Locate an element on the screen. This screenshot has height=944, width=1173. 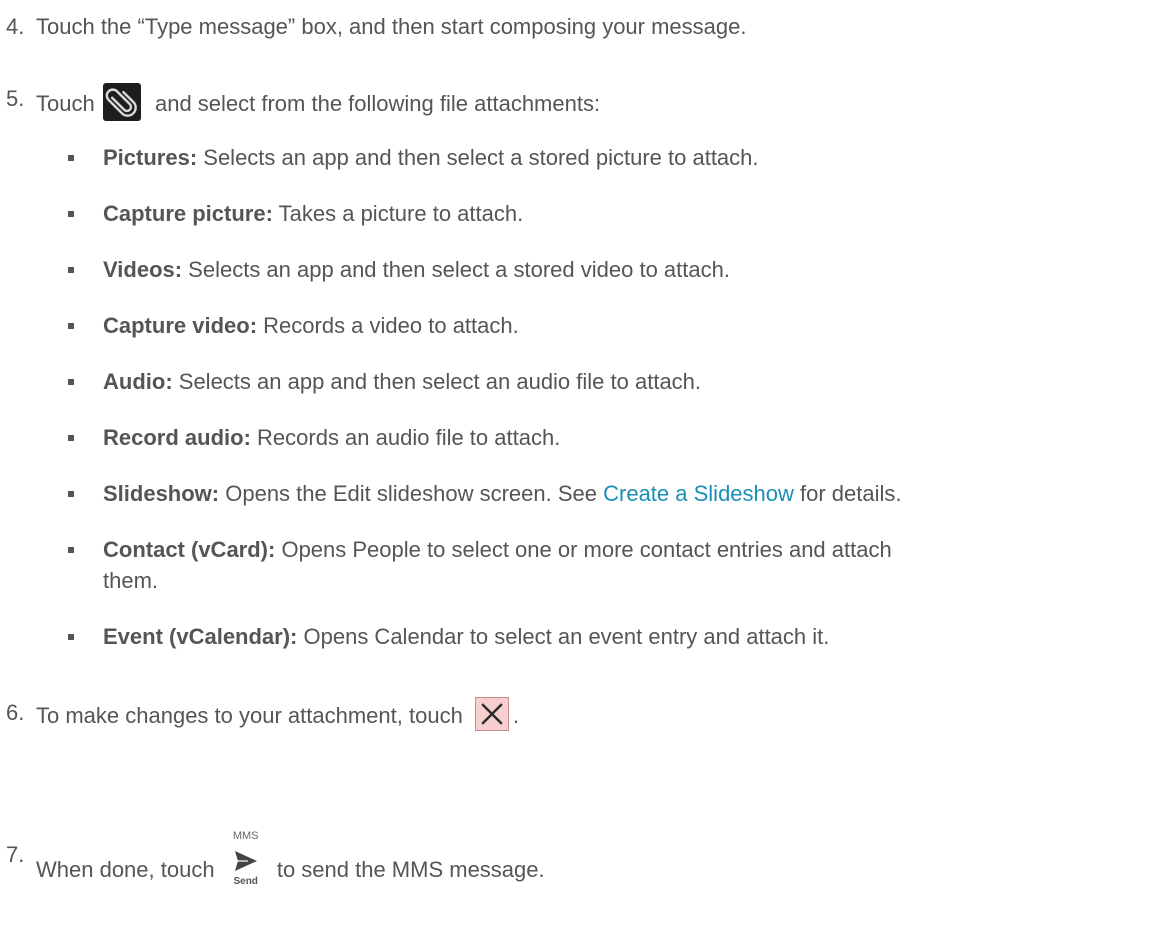
step-number: 4. is located at coordinates (15, 26).